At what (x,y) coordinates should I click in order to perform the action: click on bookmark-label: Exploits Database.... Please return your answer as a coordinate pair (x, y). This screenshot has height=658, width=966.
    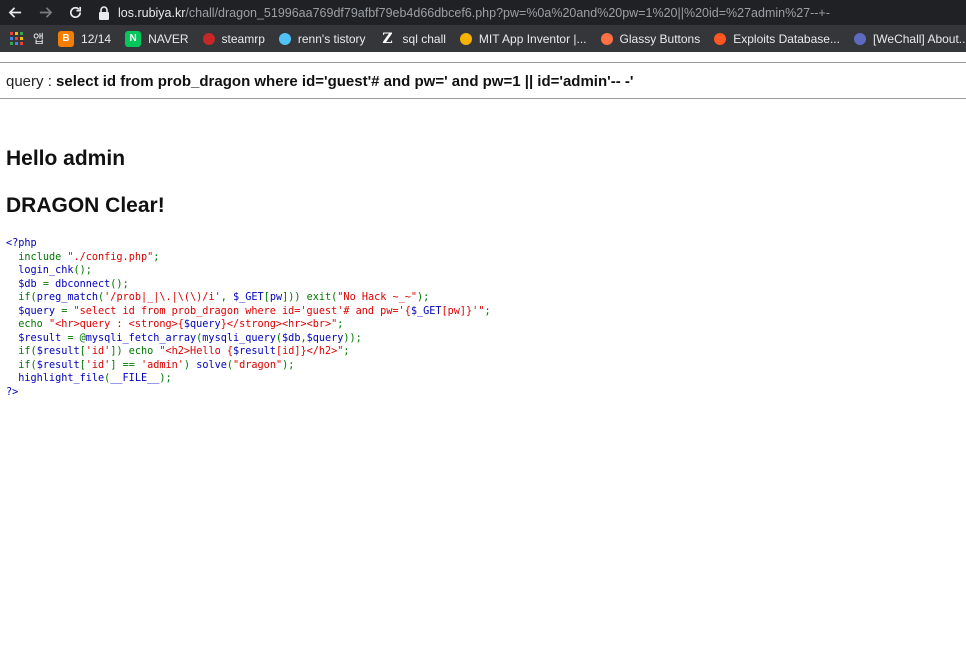
    Looking at the image, I should click on (786, 38).